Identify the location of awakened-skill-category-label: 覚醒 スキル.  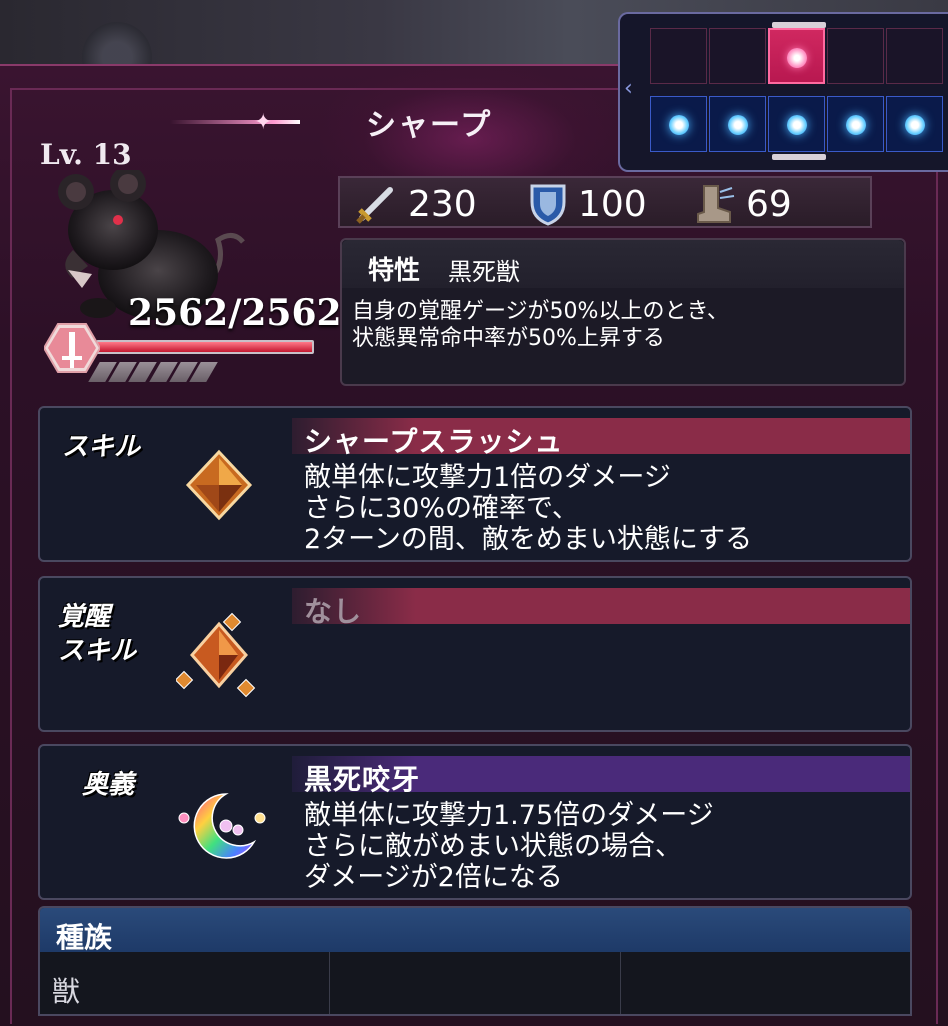
(97, 634).